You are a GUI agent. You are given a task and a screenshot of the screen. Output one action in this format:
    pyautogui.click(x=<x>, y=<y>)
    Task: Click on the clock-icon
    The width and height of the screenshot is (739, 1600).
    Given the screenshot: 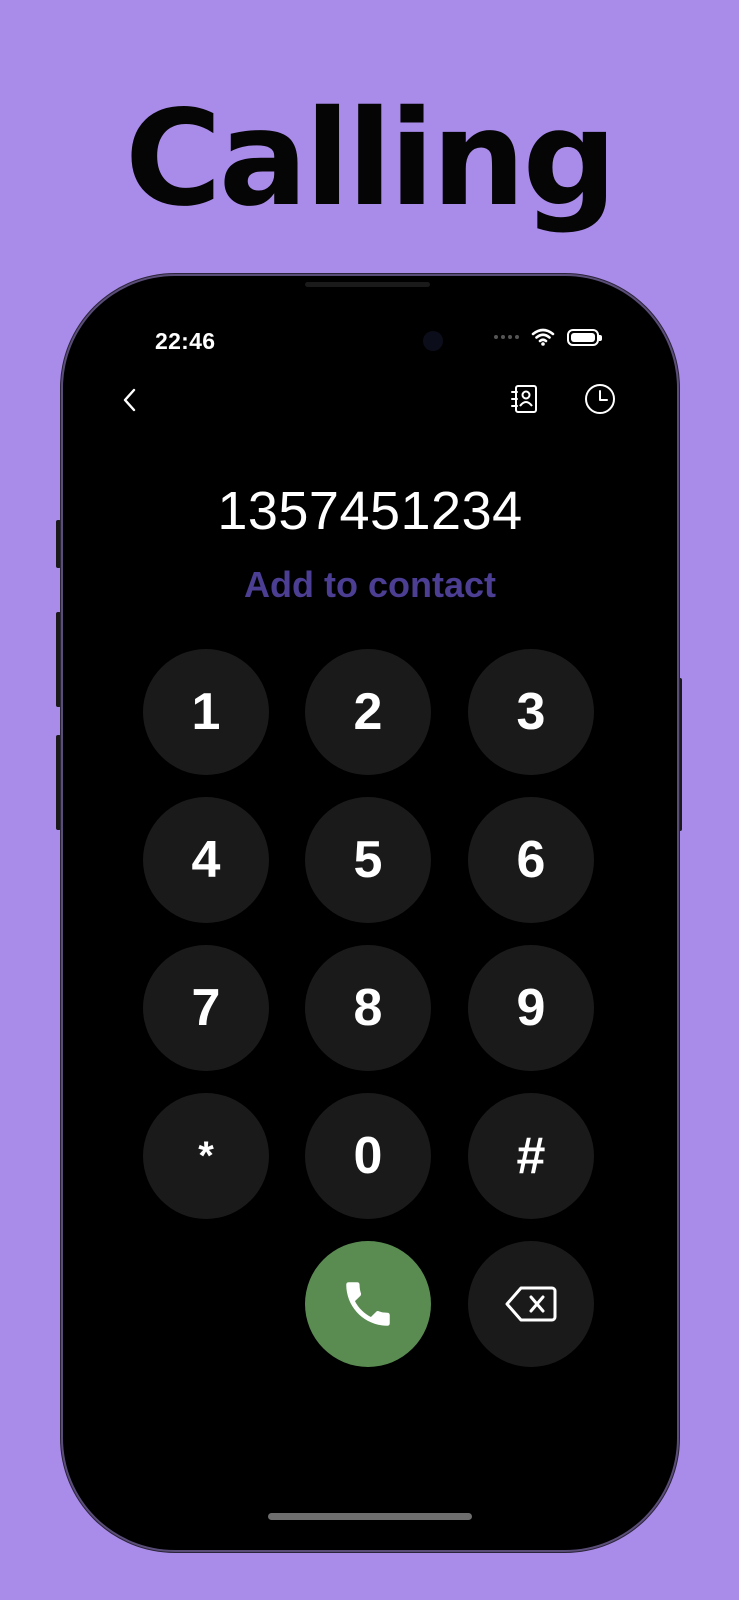 What is the action you would take?
    pyautogui.click(x=600, y=399)
    